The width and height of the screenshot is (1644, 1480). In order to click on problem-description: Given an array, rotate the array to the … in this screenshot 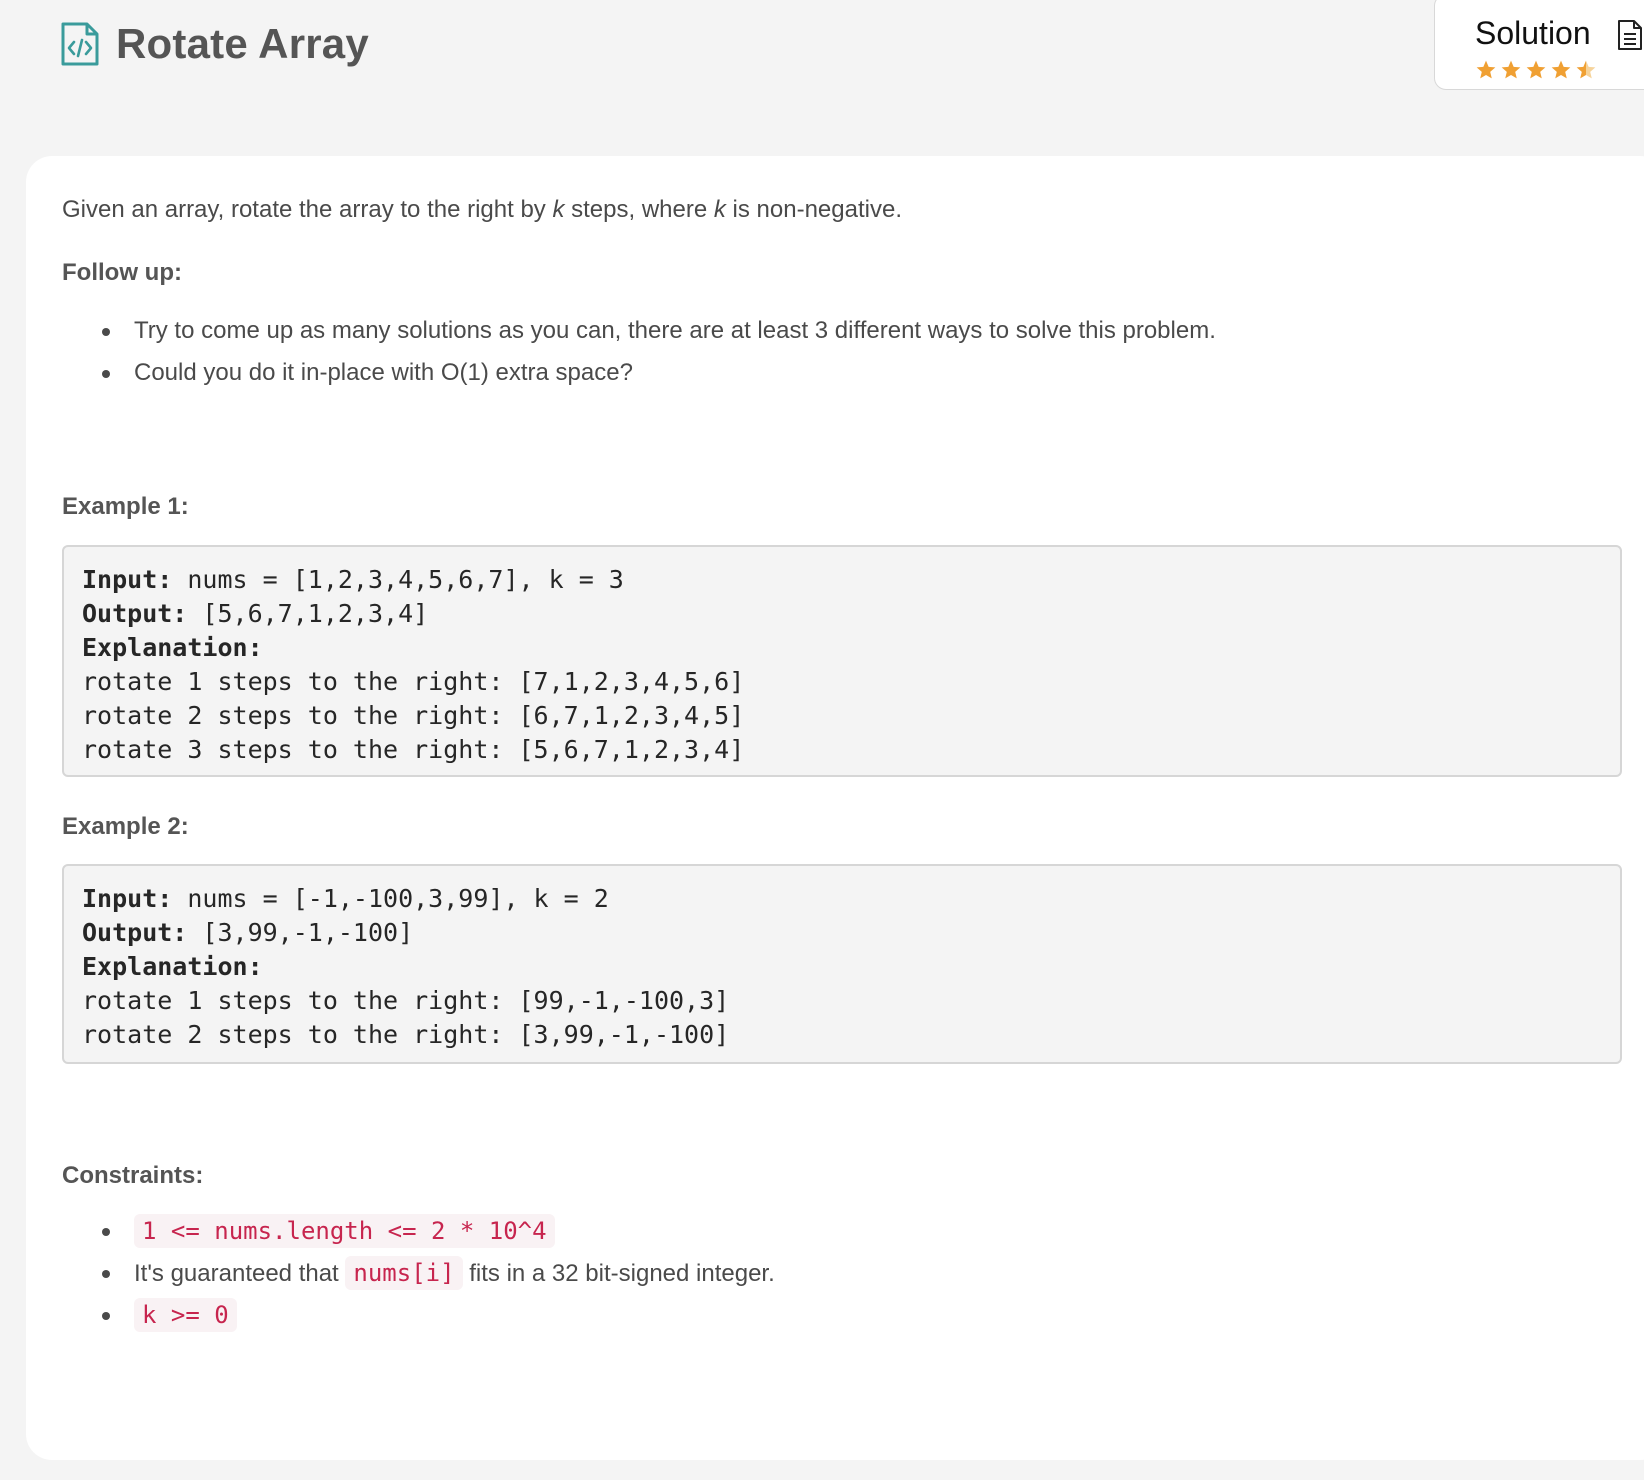, I will do `click(482, 209)`.